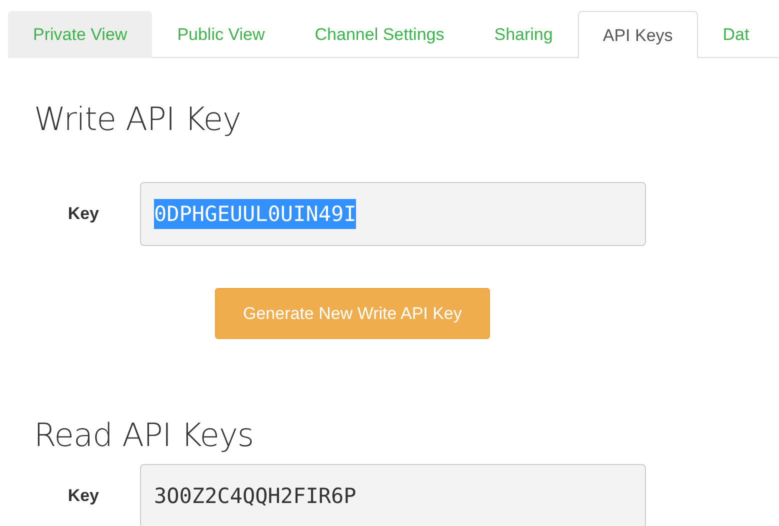 Image resolution: width=779 pixels, height=526 pixels. Describe the element at coordinates (144, 435) in the screenshot. I see `section-heading: Read API Keys` at that location.